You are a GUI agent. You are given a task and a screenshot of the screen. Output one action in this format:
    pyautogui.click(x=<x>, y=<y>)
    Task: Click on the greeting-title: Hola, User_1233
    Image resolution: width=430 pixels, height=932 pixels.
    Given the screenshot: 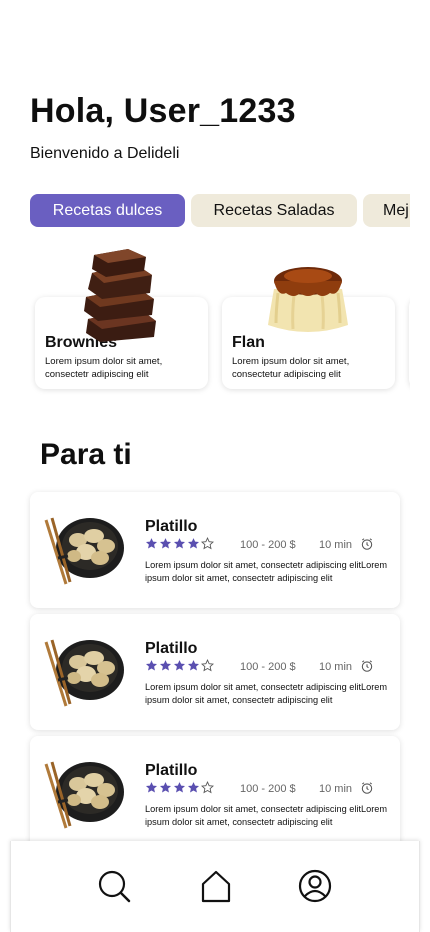 What is the action you would take?
    pyautogui.click(x=163, y=111)
    